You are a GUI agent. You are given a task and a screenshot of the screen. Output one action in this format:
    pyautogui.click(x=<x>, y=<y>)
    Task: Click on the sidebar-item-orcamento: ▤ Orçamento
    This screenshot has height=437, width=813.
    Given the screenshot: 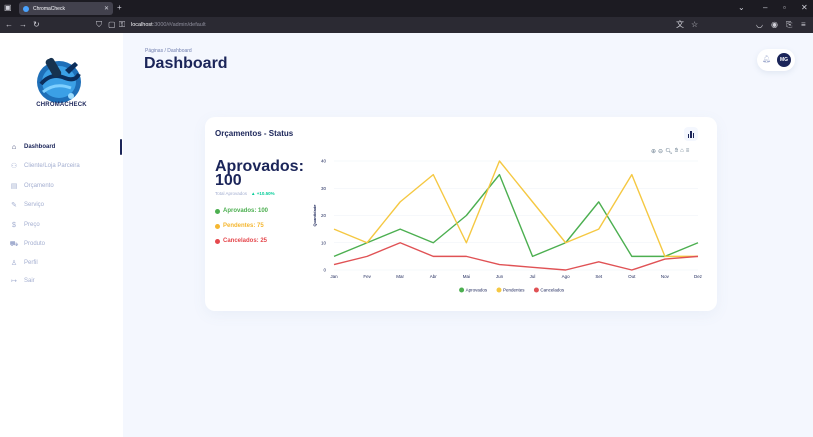 What is the action you would take?
    pyautogui.click(x=61, y=186)
    